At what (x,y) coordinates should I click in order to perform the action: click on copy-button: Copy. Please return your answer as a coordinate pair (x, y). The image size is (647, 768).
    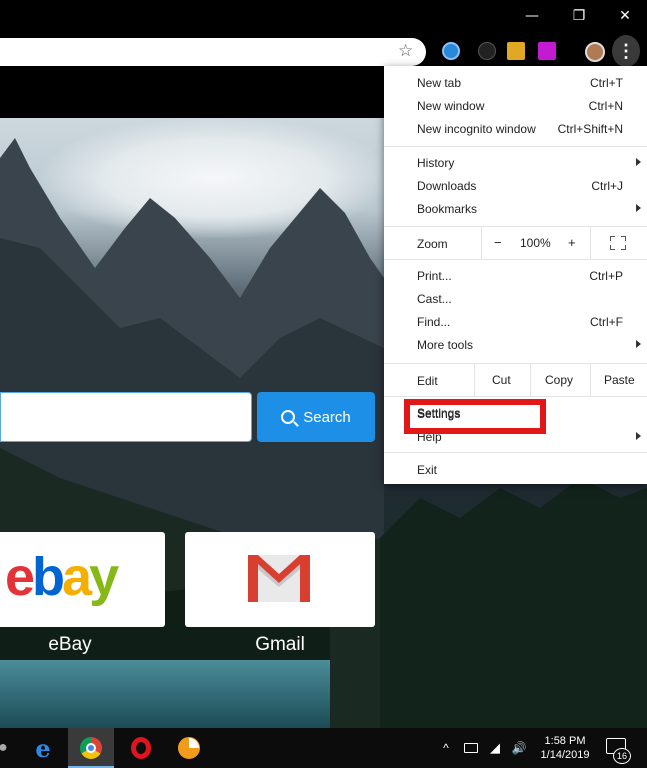
    Looking at the image, I should click on (559, 380).